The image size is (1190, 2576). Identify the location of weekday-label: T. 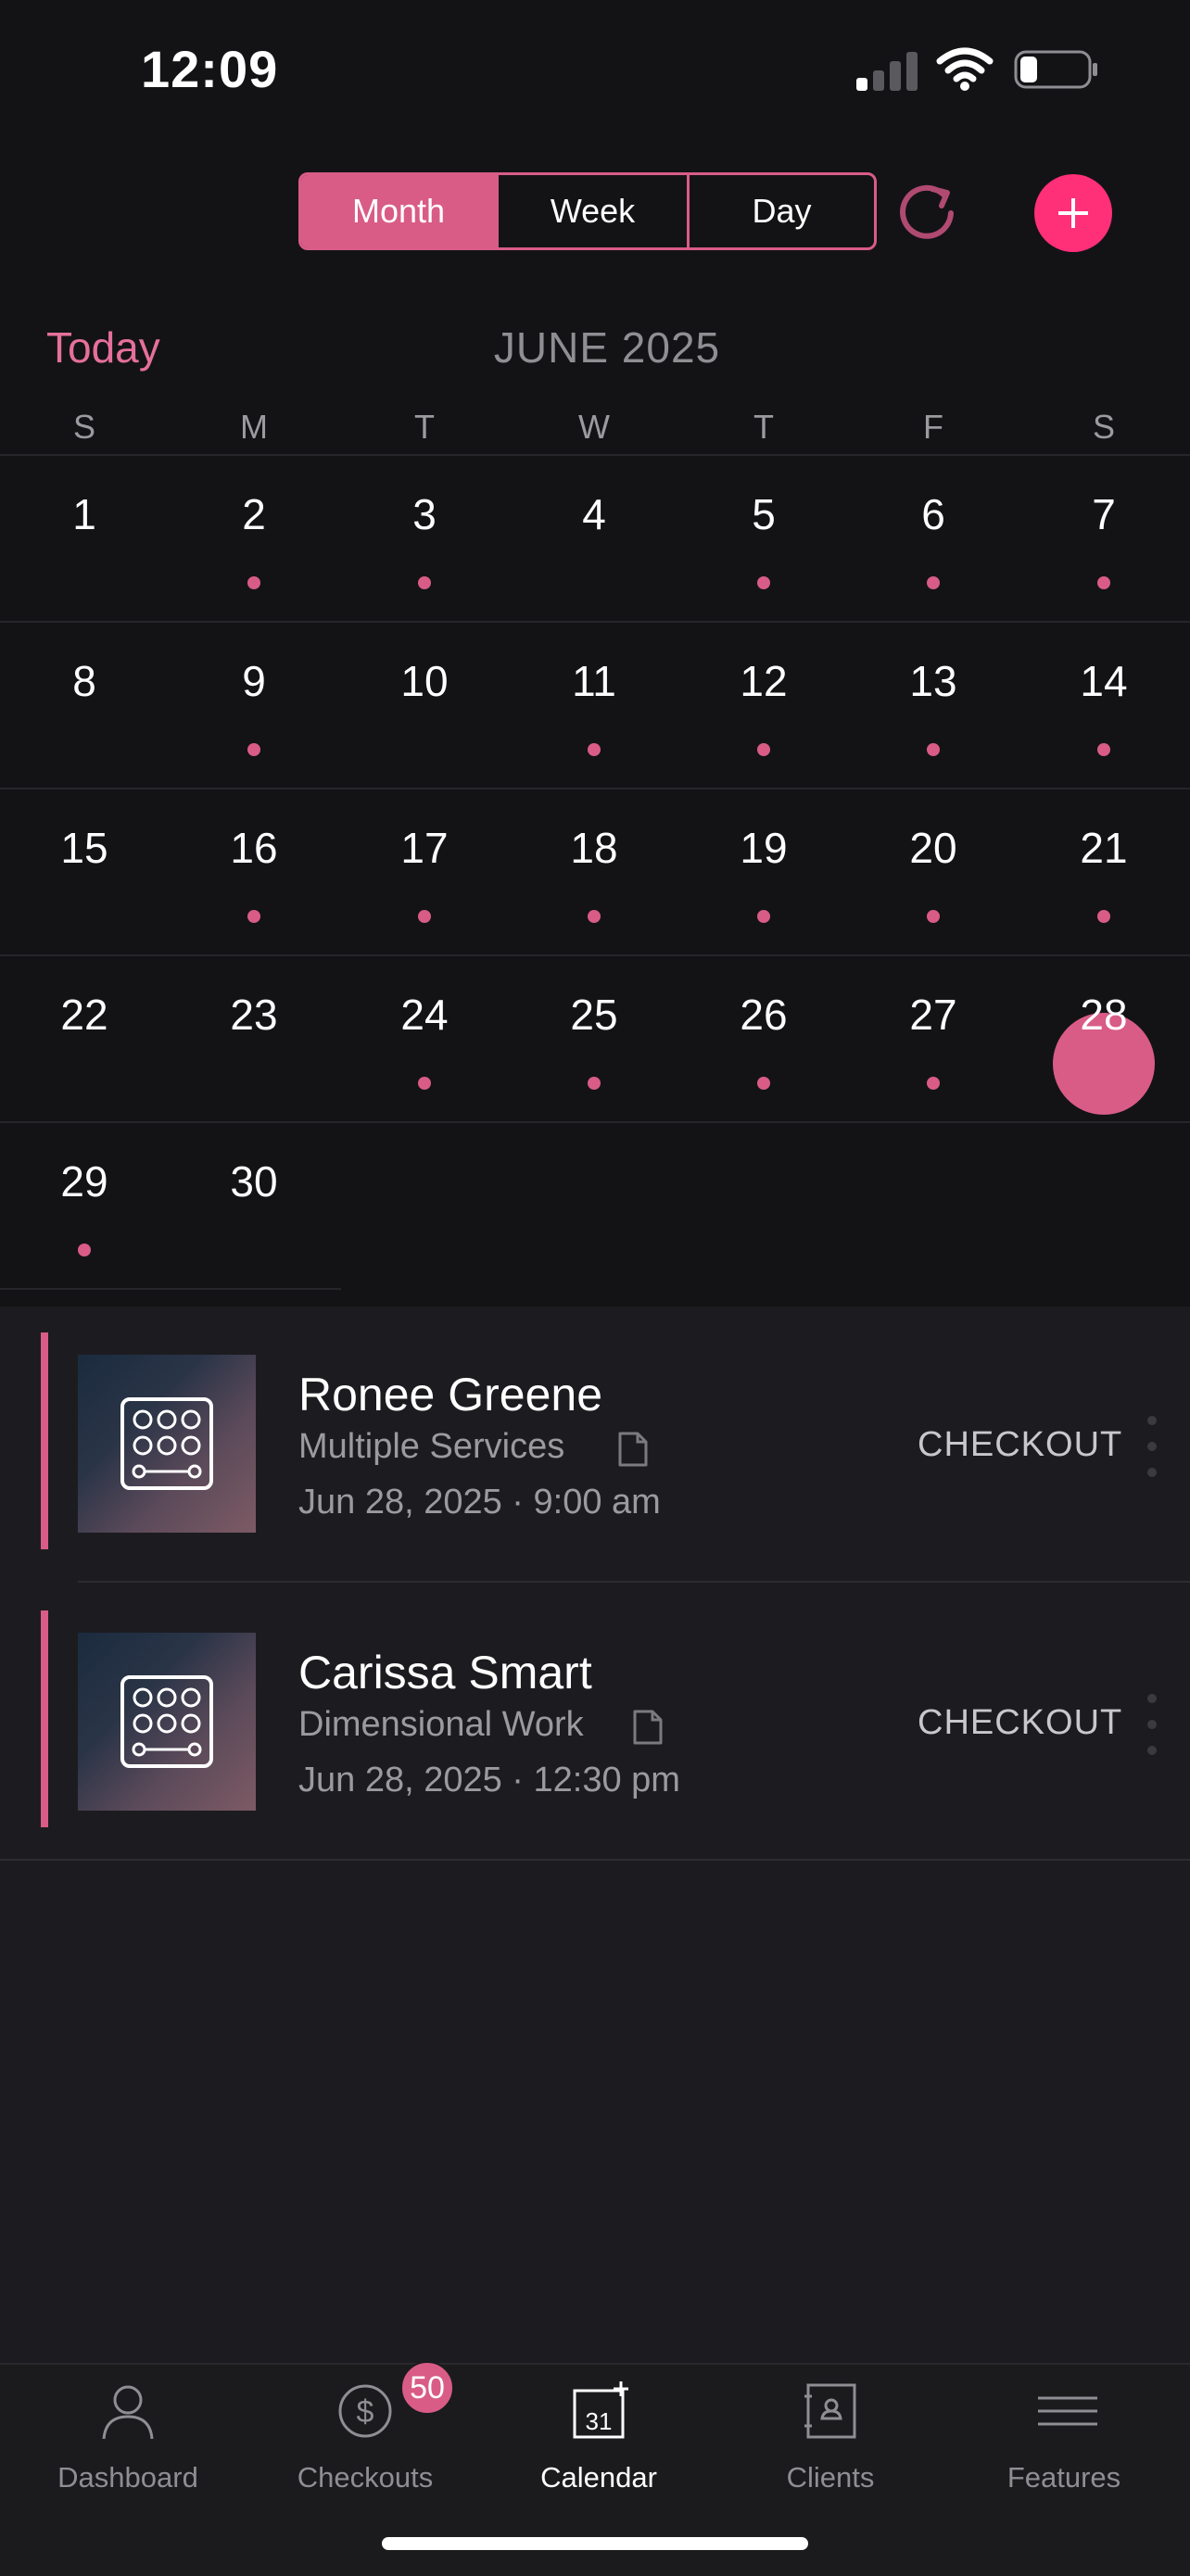
(424, 427).